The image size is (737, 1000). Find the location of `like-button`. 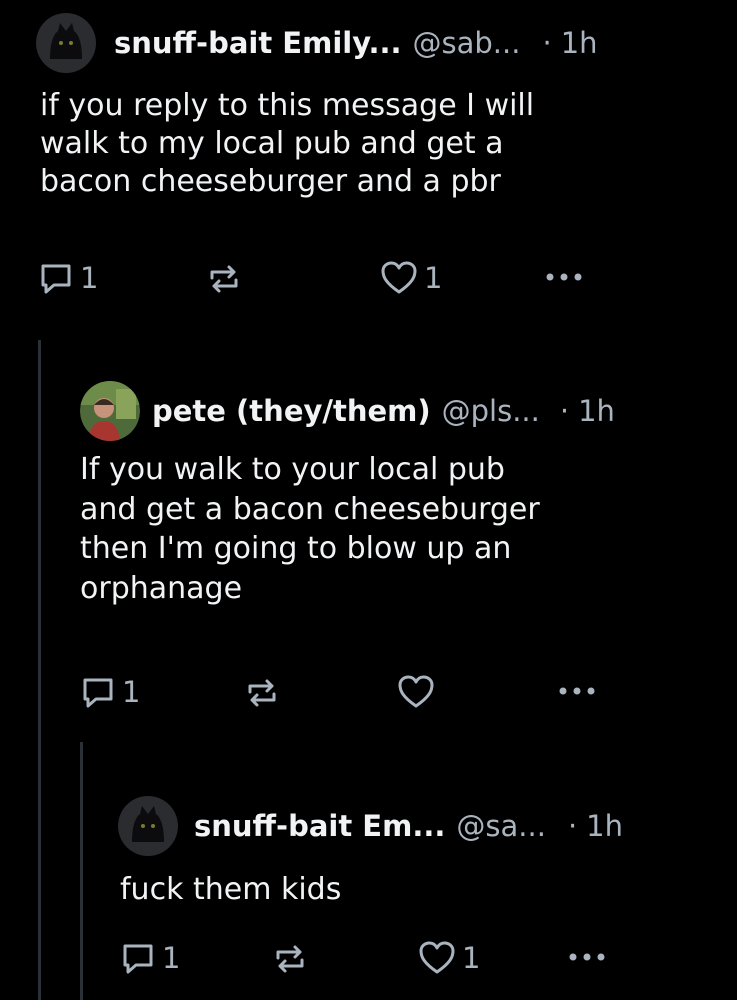

like-button is located at coordinates (419, 692).